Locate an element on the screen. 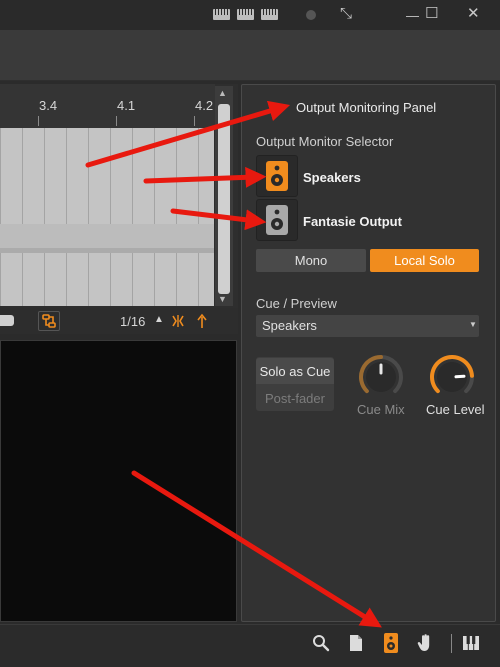 The height and width of the screenshot is (667, 500). fantasie-output-button is located at coordinates (277, 220).